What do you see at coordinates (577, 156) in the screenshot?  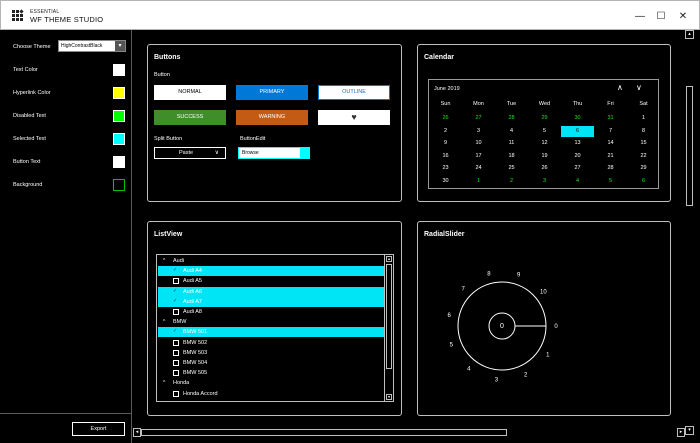 I see `calendar-day: 20` at bounding box center [577, 156].